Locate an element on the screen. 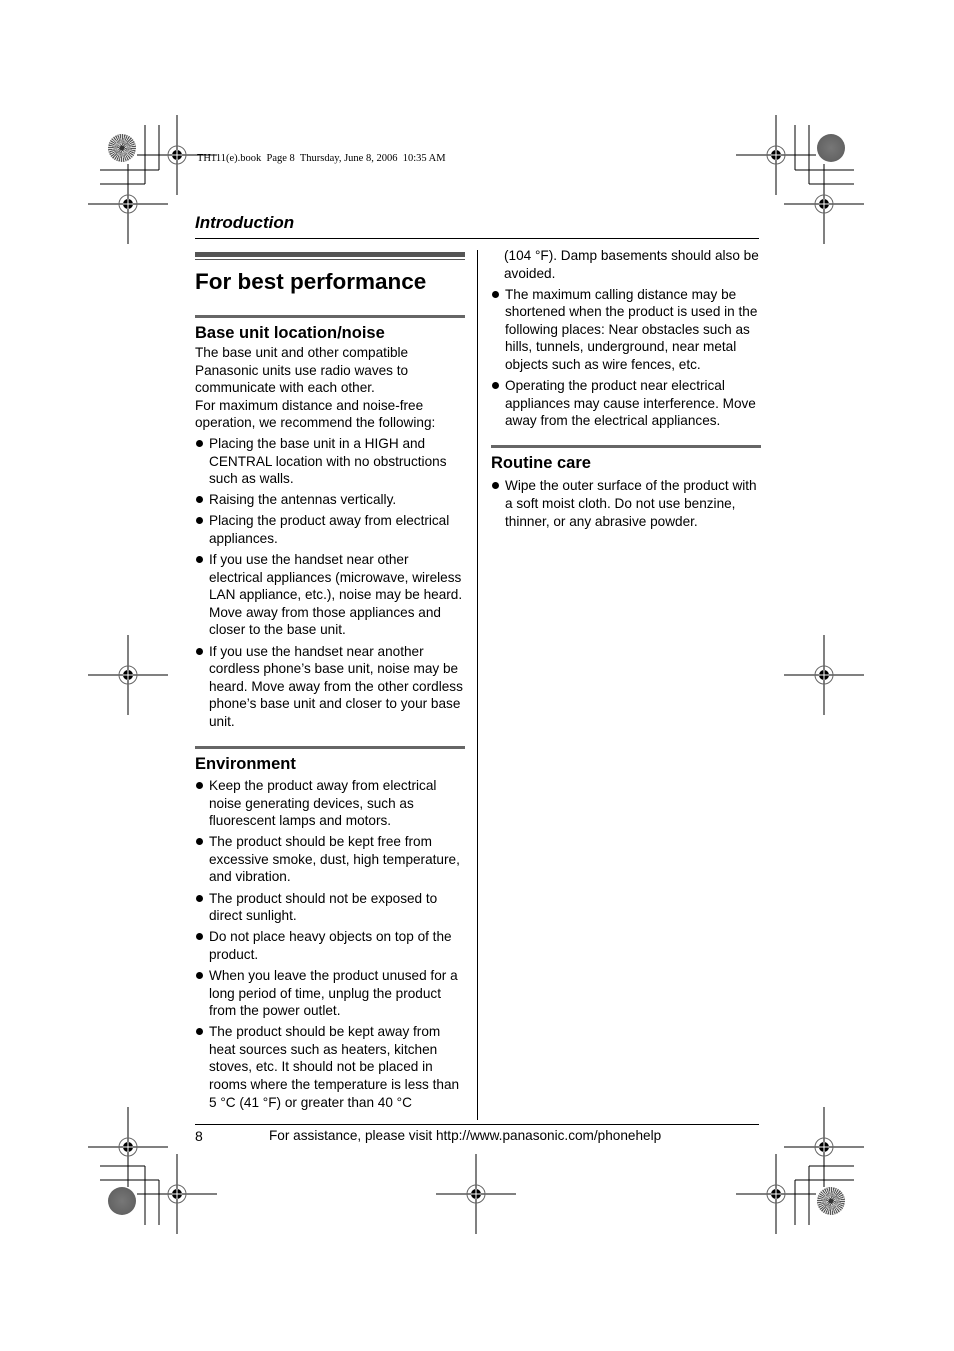 The width and height of the screenshot is (954, 1351). header-rule is located at coordinates (477, 238).